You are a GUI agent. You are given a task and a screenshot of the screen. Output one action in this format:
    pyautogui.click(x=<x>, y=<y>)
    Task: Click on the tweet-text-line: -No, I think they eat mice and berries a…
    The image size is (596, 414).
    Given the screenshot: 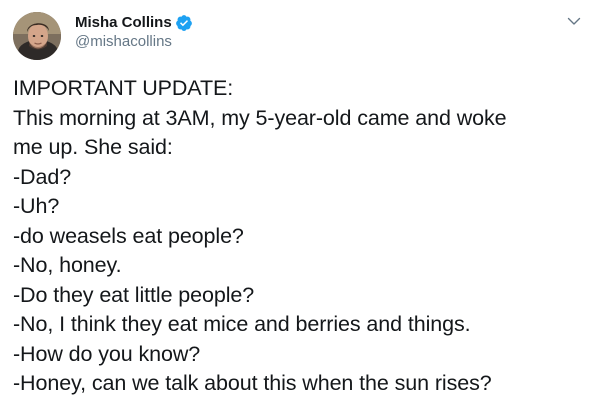 What is the action you would take?
    pyautogui.click(x=242, y=324)
    